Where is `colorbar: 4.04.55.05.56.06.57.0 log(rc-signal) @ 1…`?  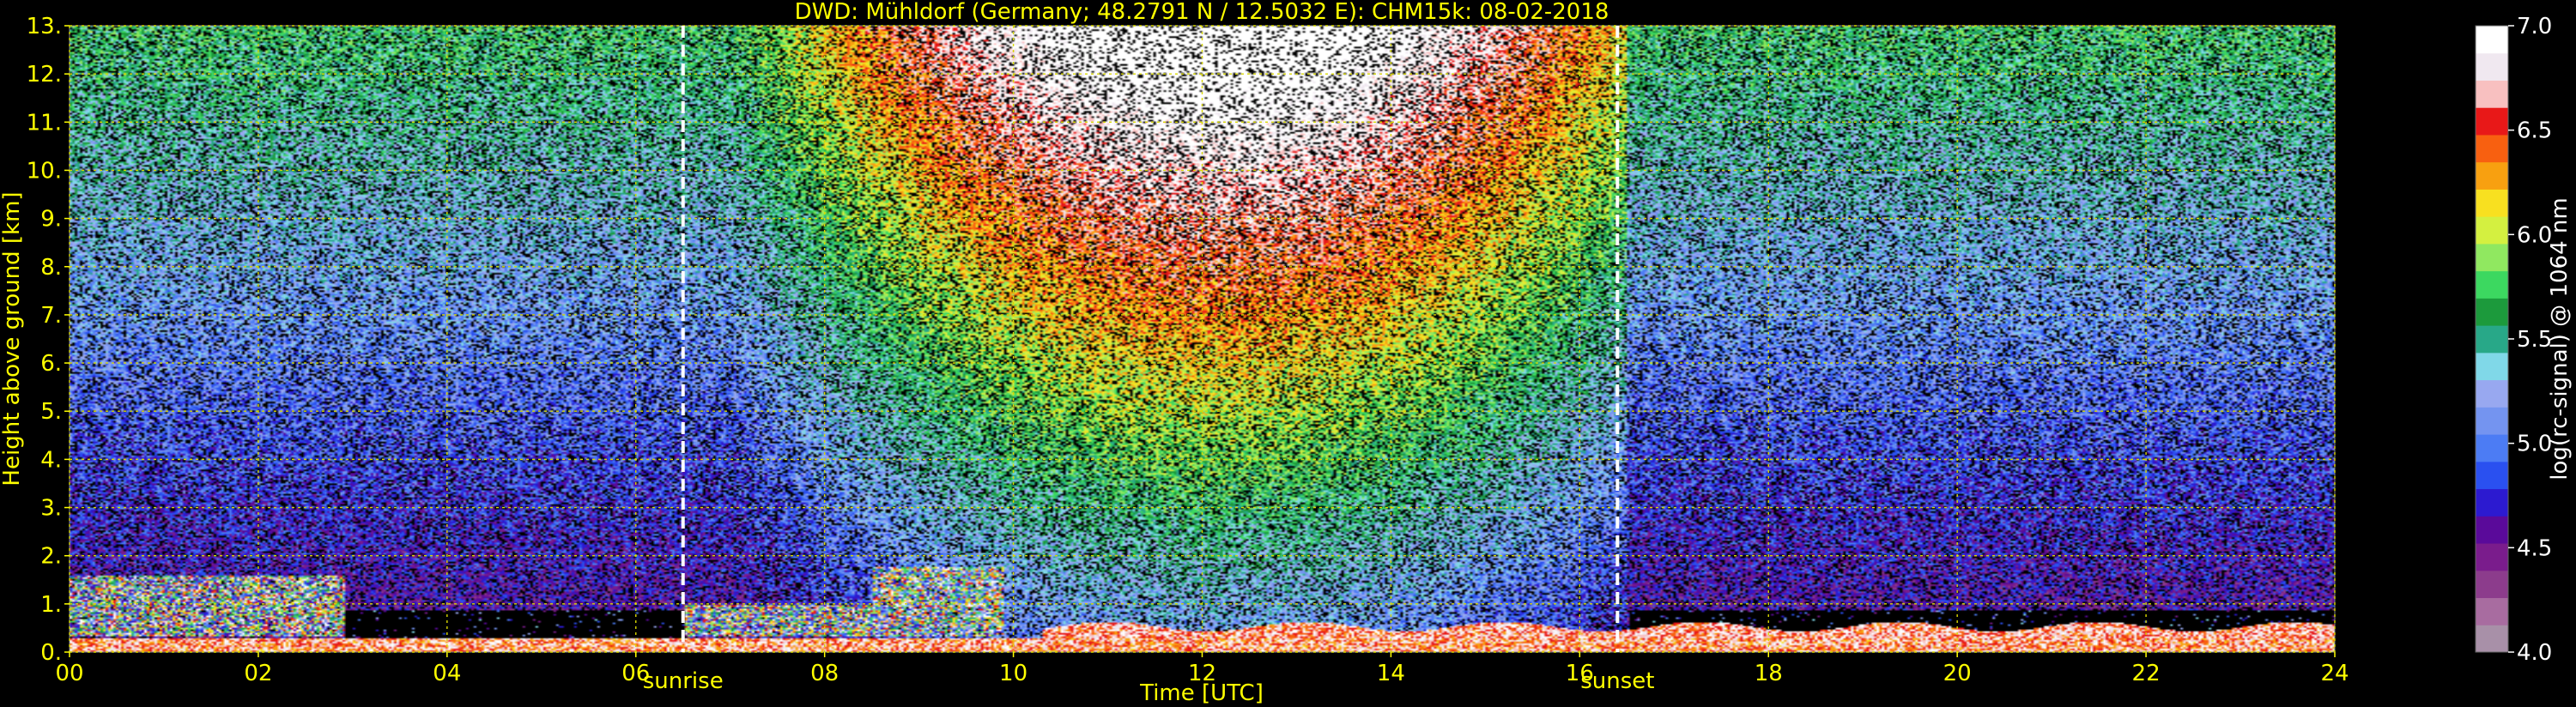 colorbar: 4.04.55.05.56.06.57.0 log(rc-signal) @ 1… is located at coordinates (2524, 340).